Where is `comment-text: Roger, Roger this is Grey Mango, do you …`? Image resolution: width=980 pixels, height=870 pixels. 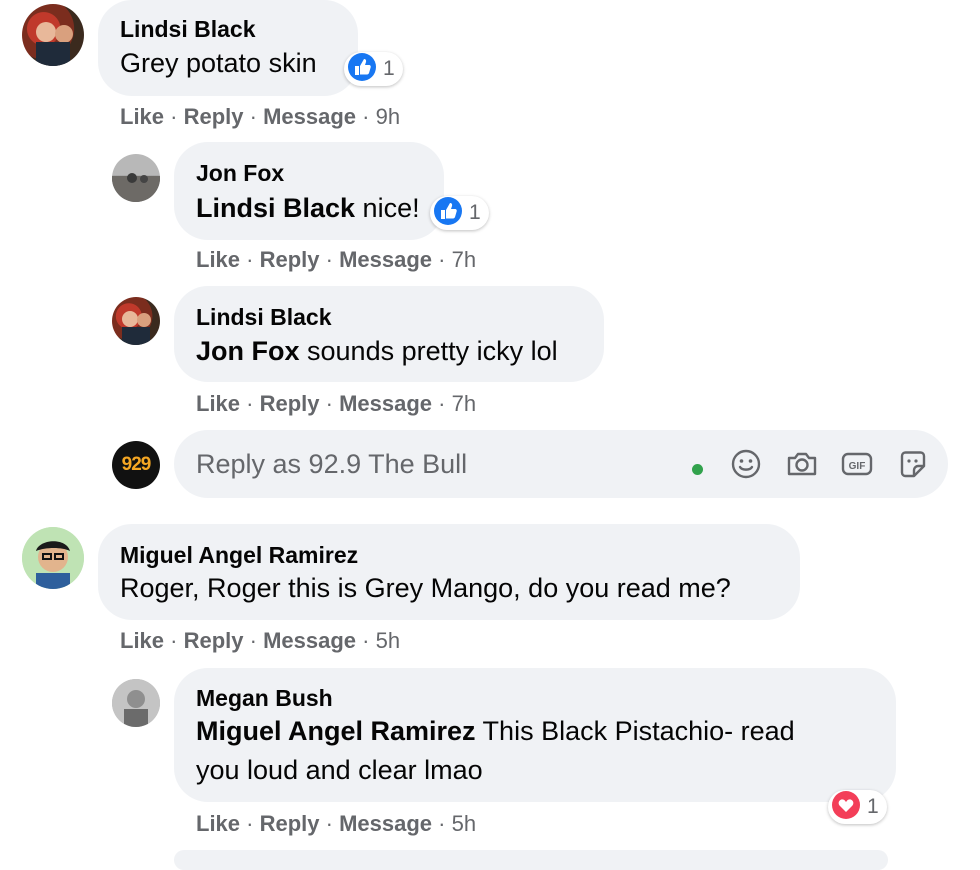 comment-text: Roger, Roger this is Grey Mango, do you … is located at coordinates (425, 588).